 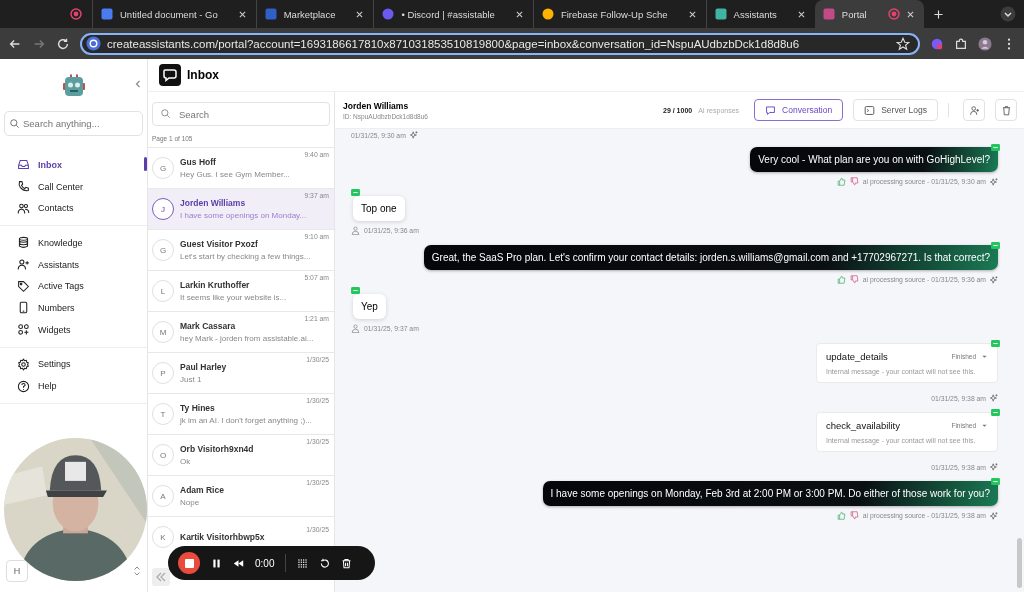 I want to click on pause-icon, so click(x=216, y=563).